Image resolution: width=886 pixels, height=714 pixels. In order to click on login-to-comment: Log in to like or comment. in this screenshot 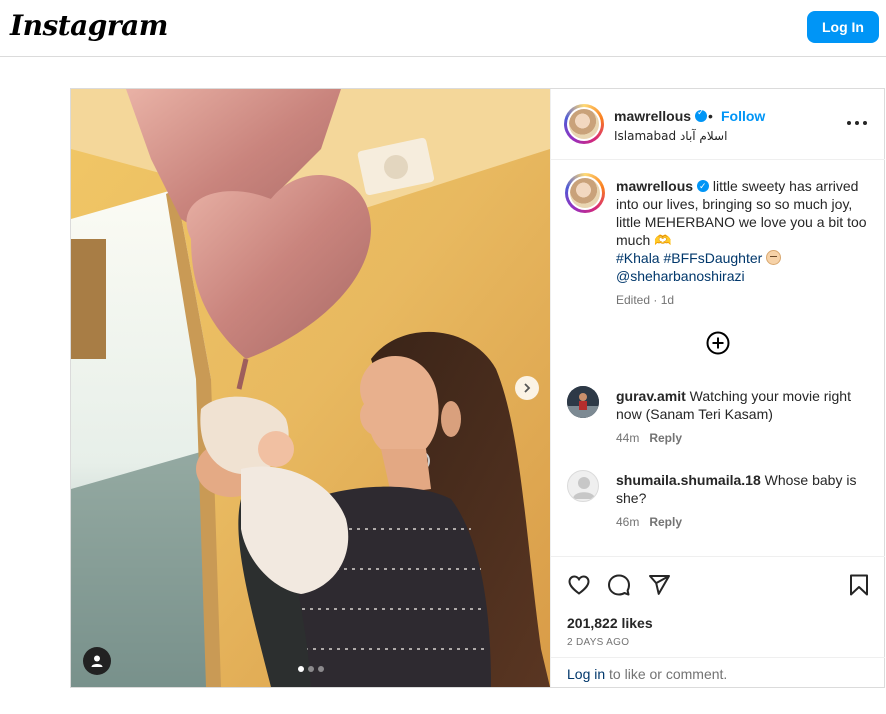, I will do `click(718, 672)`.